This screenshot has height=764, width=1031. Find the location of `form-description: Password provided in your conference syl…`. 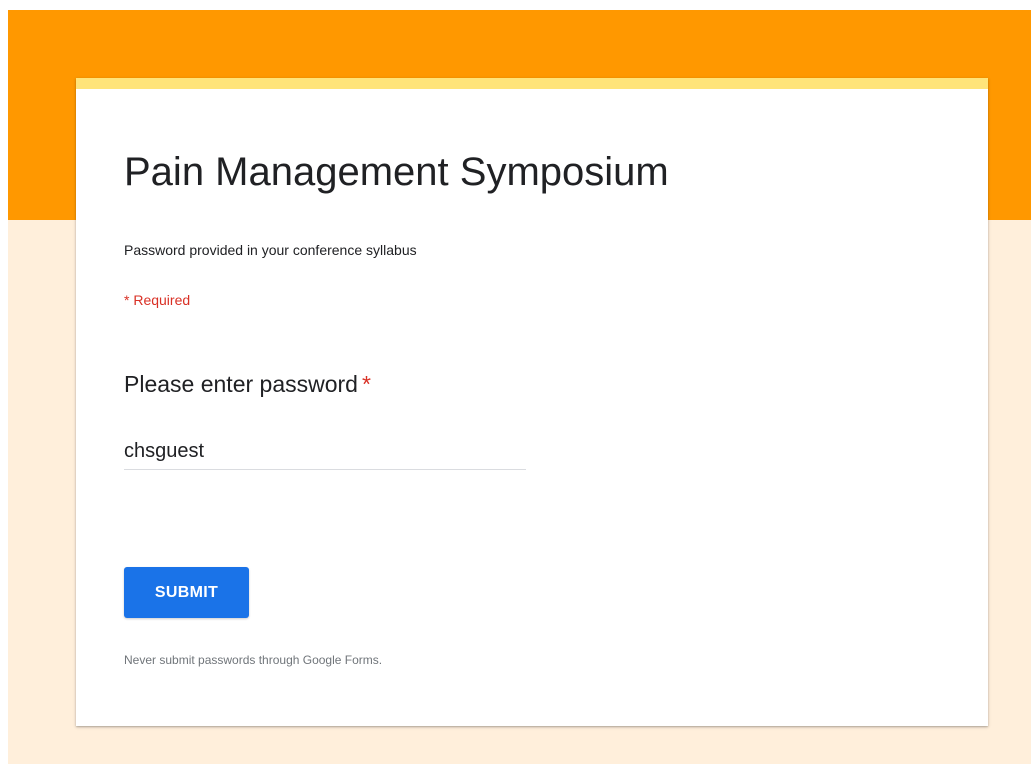

form-description: Password provided in your conference syl… is located at coordinates (270, 250).